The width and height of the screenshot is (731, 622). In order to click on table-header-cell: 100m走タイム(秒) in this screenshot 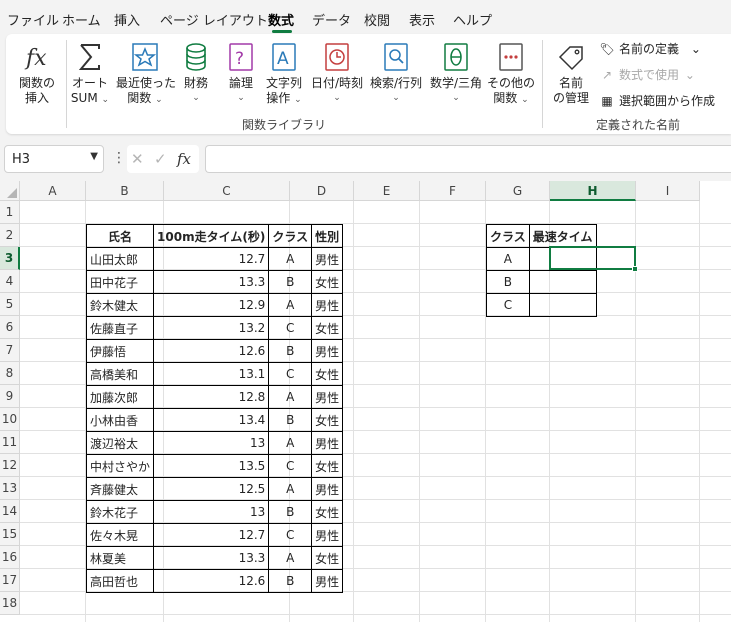, I will do `click(211, 236)`.